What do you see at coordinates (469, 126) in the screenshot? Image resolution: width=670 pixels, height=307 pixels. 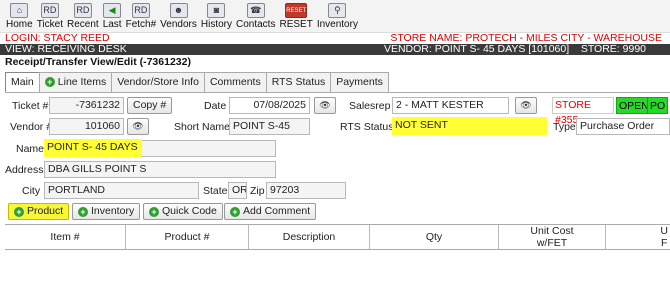 I see `rts-status-field: NOT SENT` at bounding box center [469, 126].